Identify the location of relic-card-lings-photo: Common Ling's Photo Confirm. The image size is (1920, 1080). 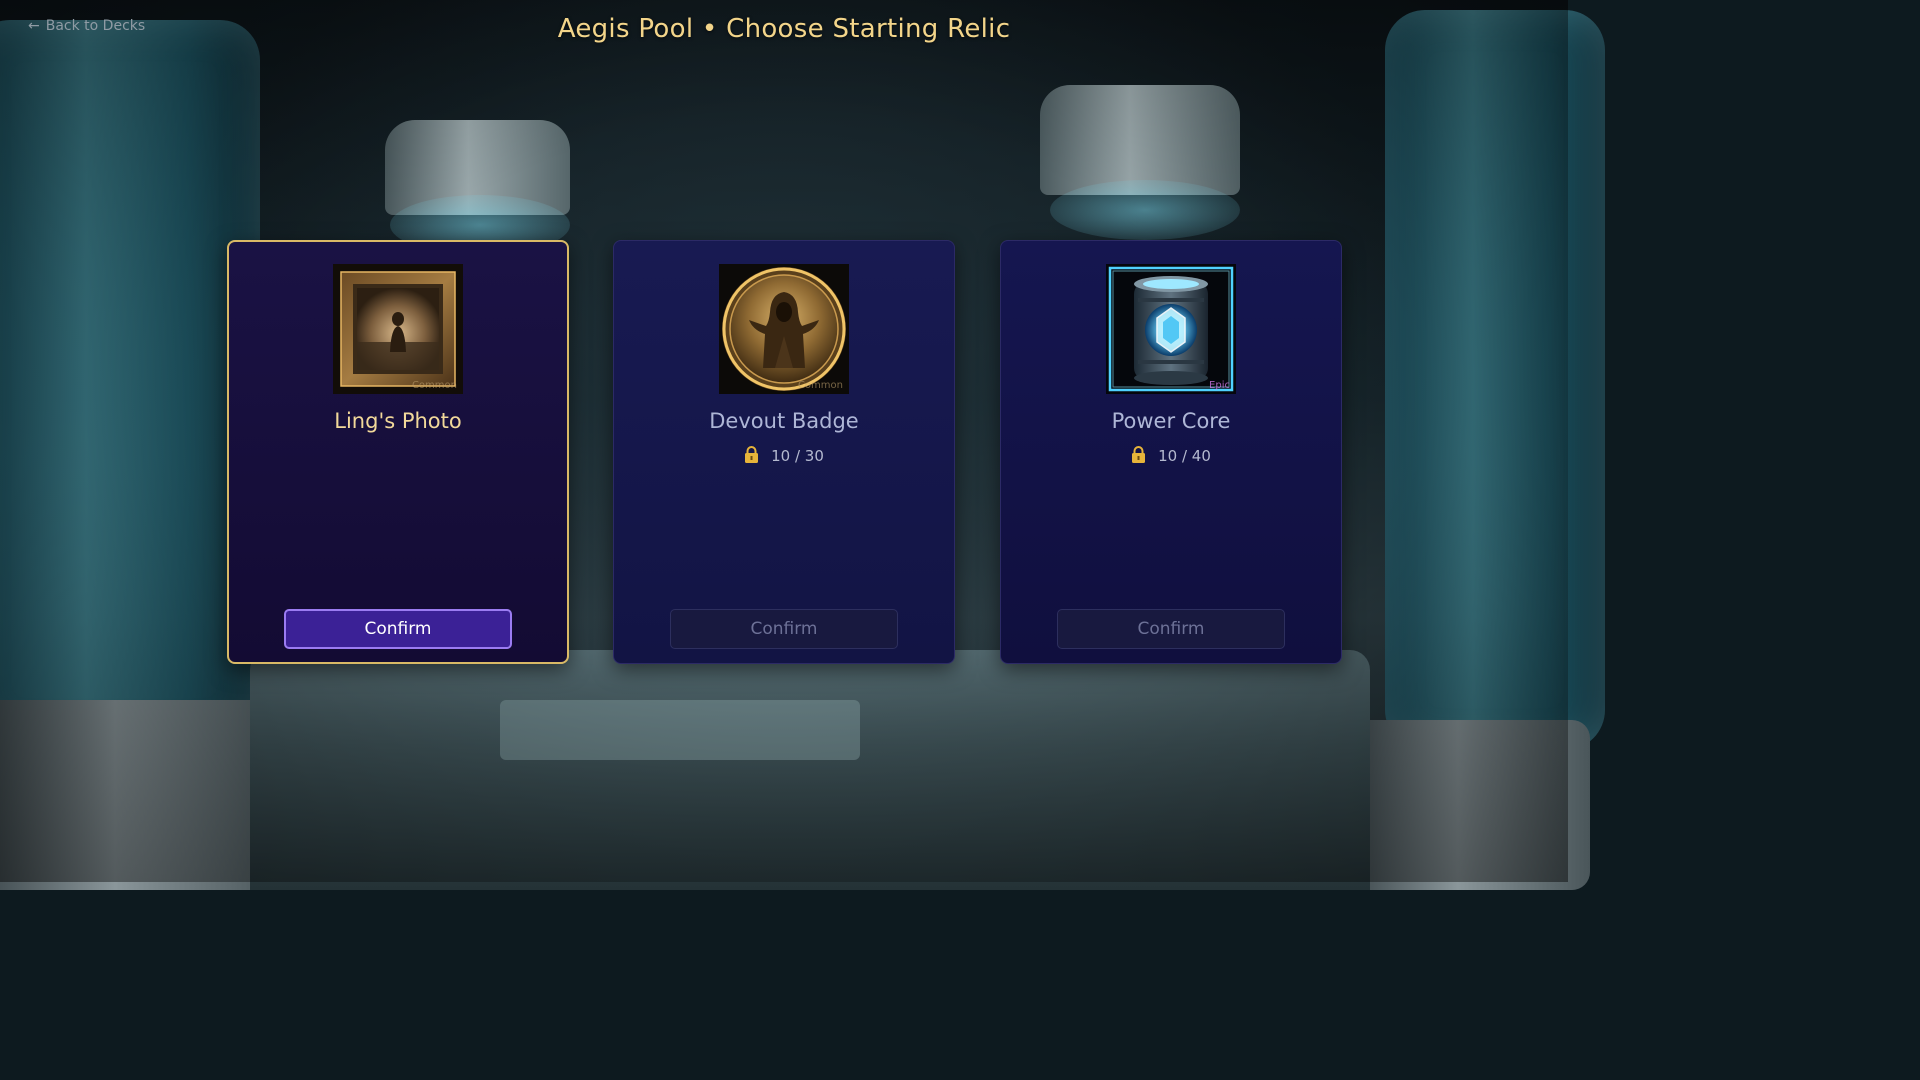
(398, 452).